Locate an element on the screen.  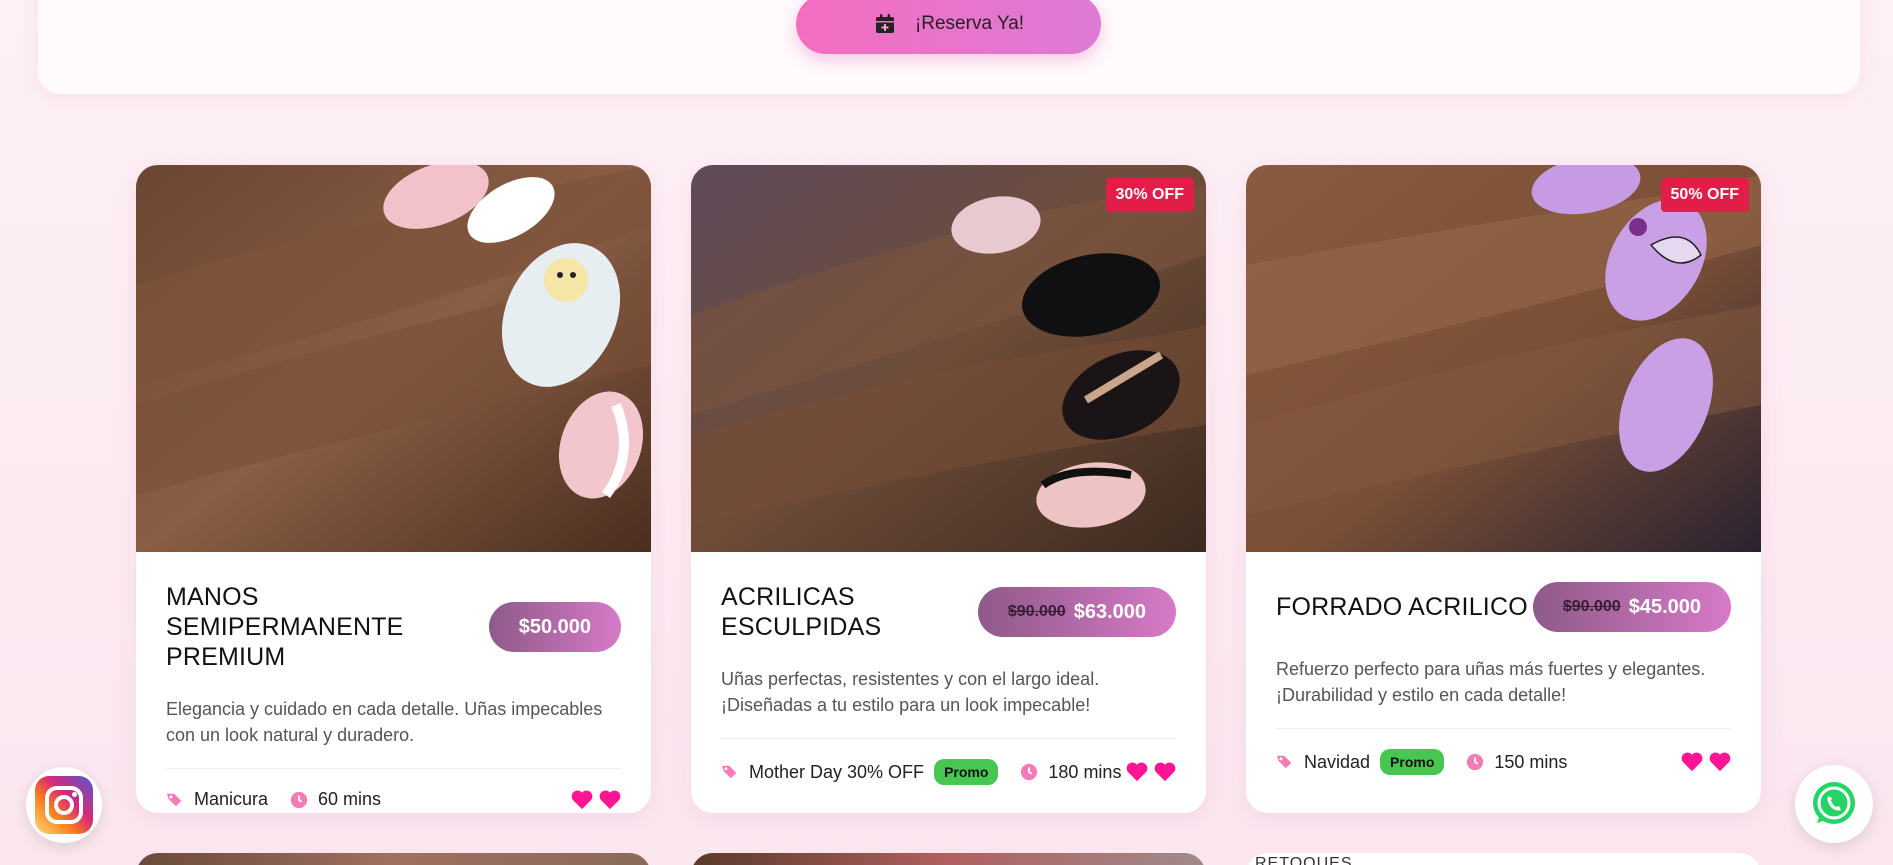
instagram-icon is located at coordinates (64, 805).